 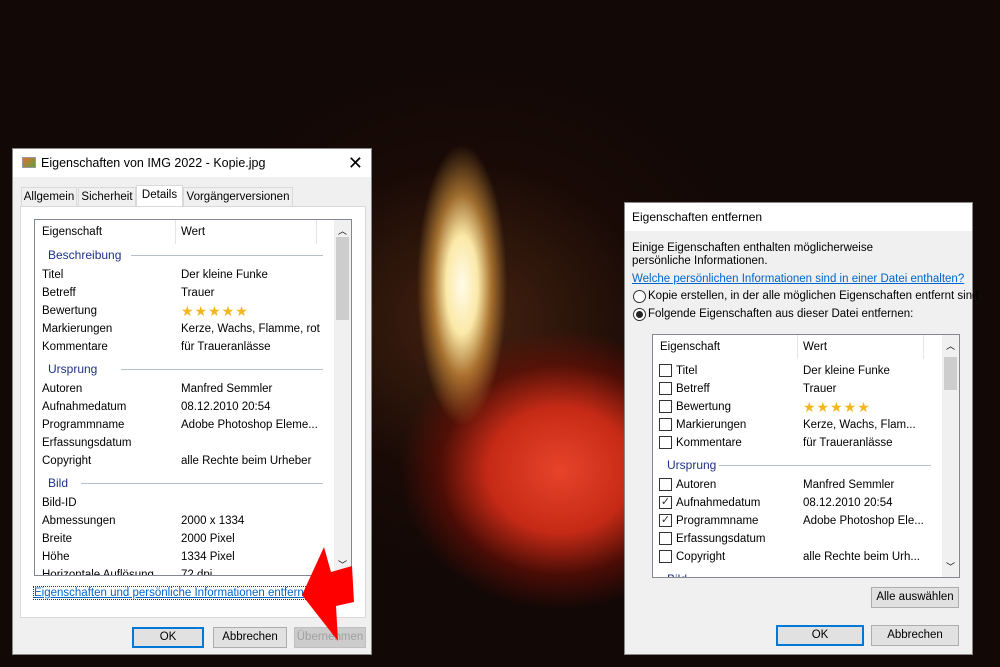 I want to click on scroll-up-icon: ︿, so click(x=950, y=345).